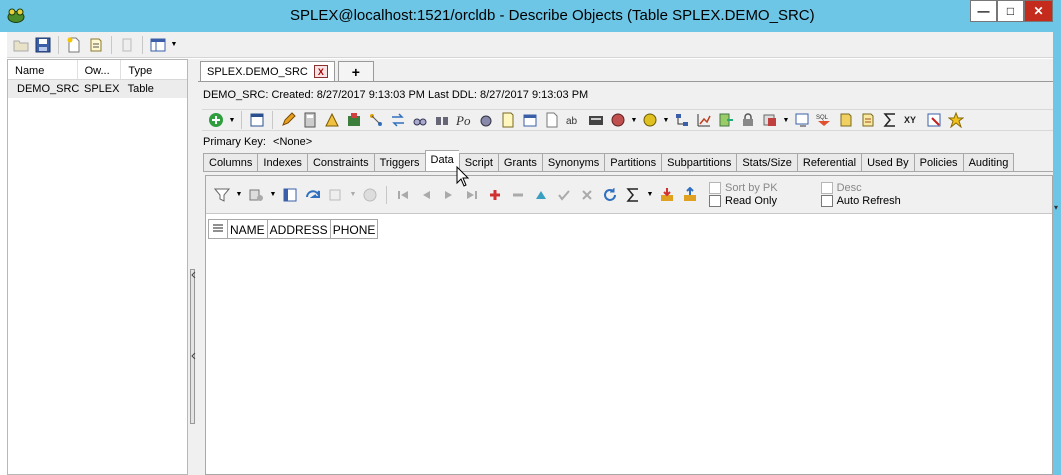  Describe the element at coordinates (21, 45) in the screenshot. I see `open-folder-icon` at that location.